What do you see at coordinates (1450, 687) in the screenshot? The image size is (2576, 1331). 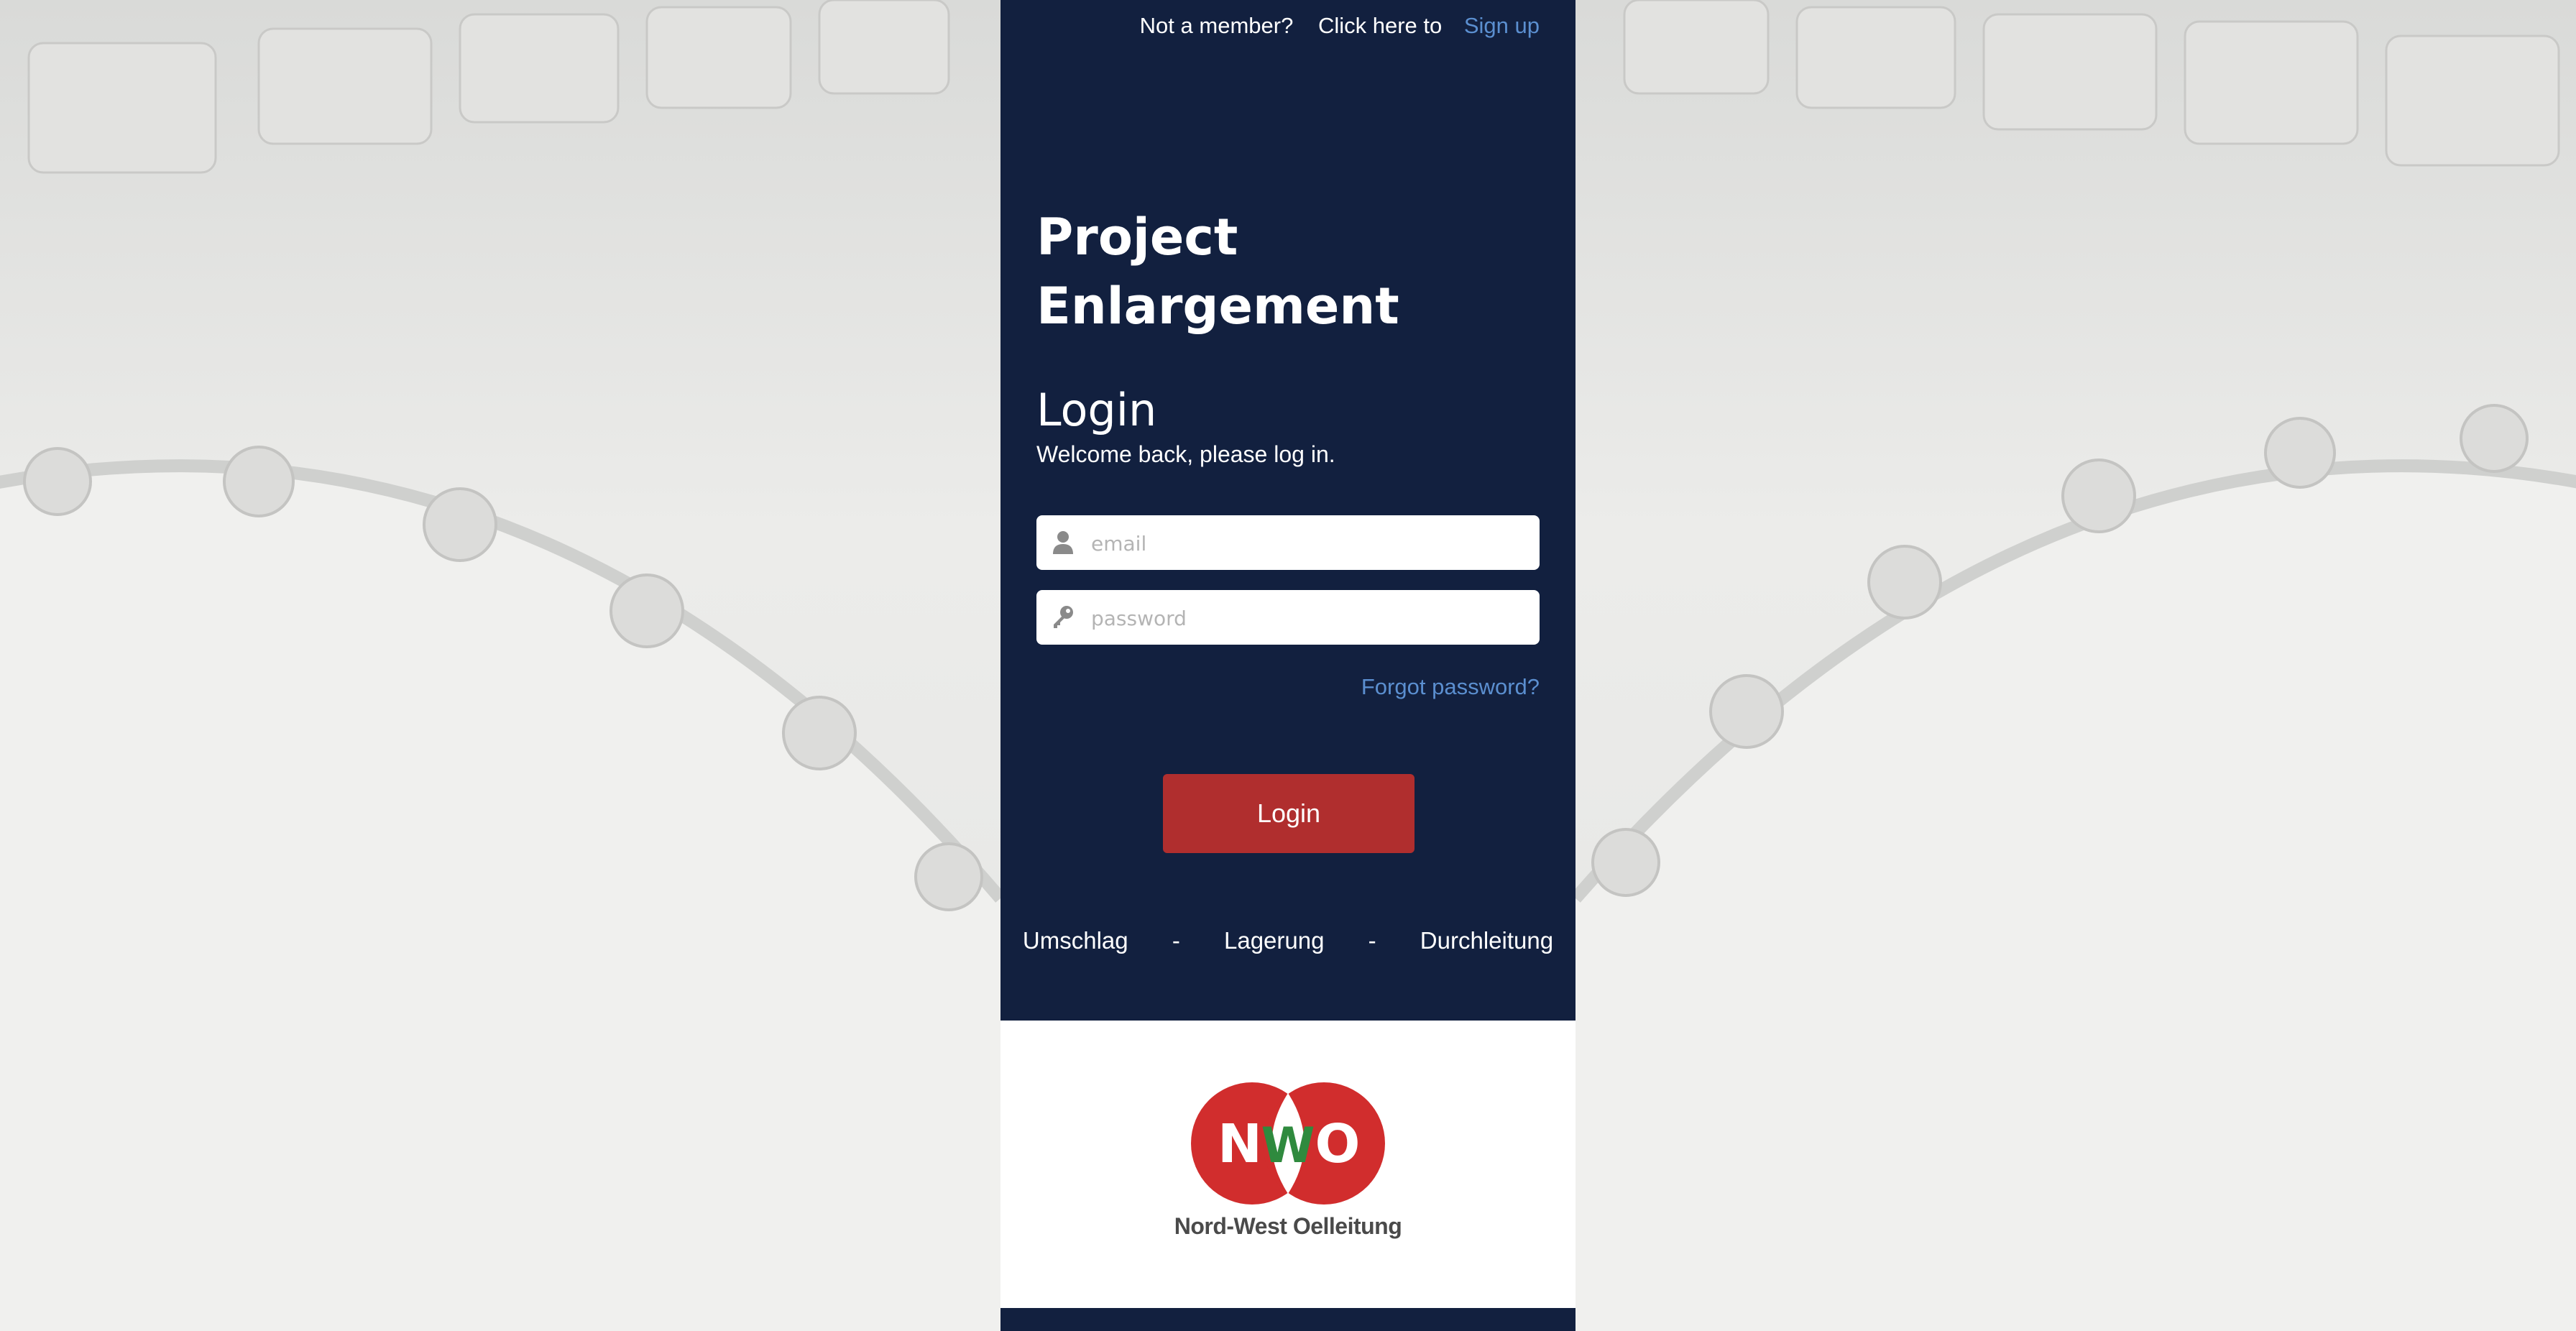 I see `forgot-password-link: Forgot password?` at bounding box center [1450, 687].